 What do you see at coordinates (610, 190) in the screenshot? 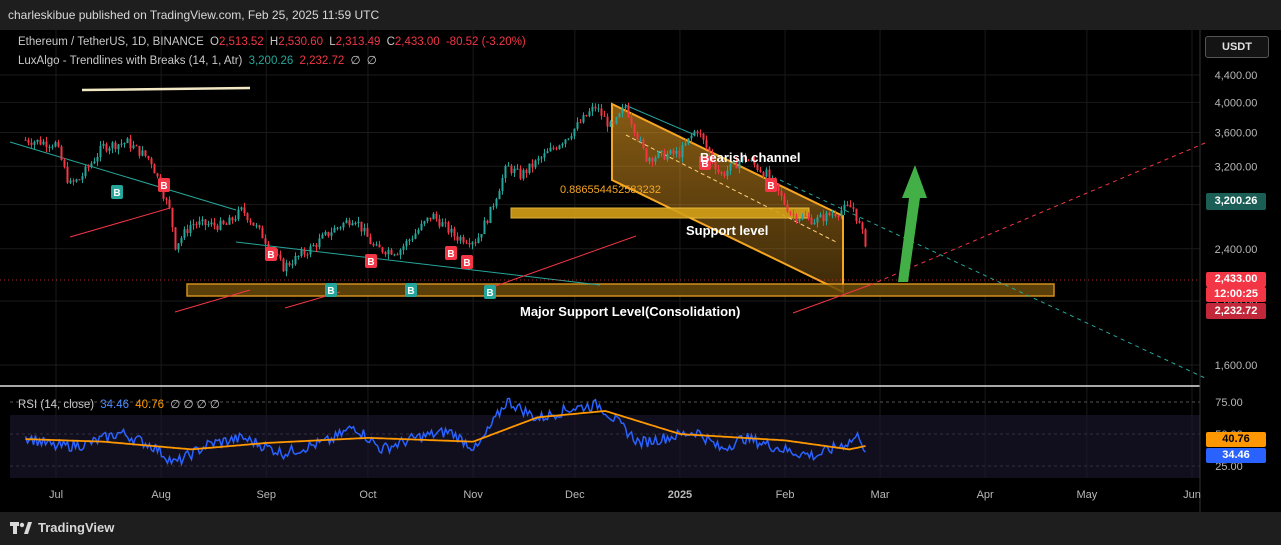
I see `fib-label: 0.886554452583232` at bounding box center [610, 190].